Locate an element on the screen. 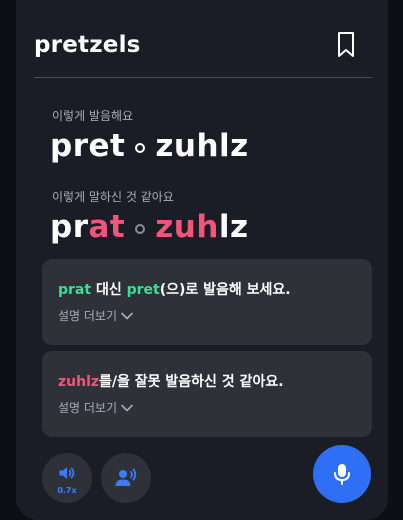  bookmark-icon is located at coordinates (346, 45).